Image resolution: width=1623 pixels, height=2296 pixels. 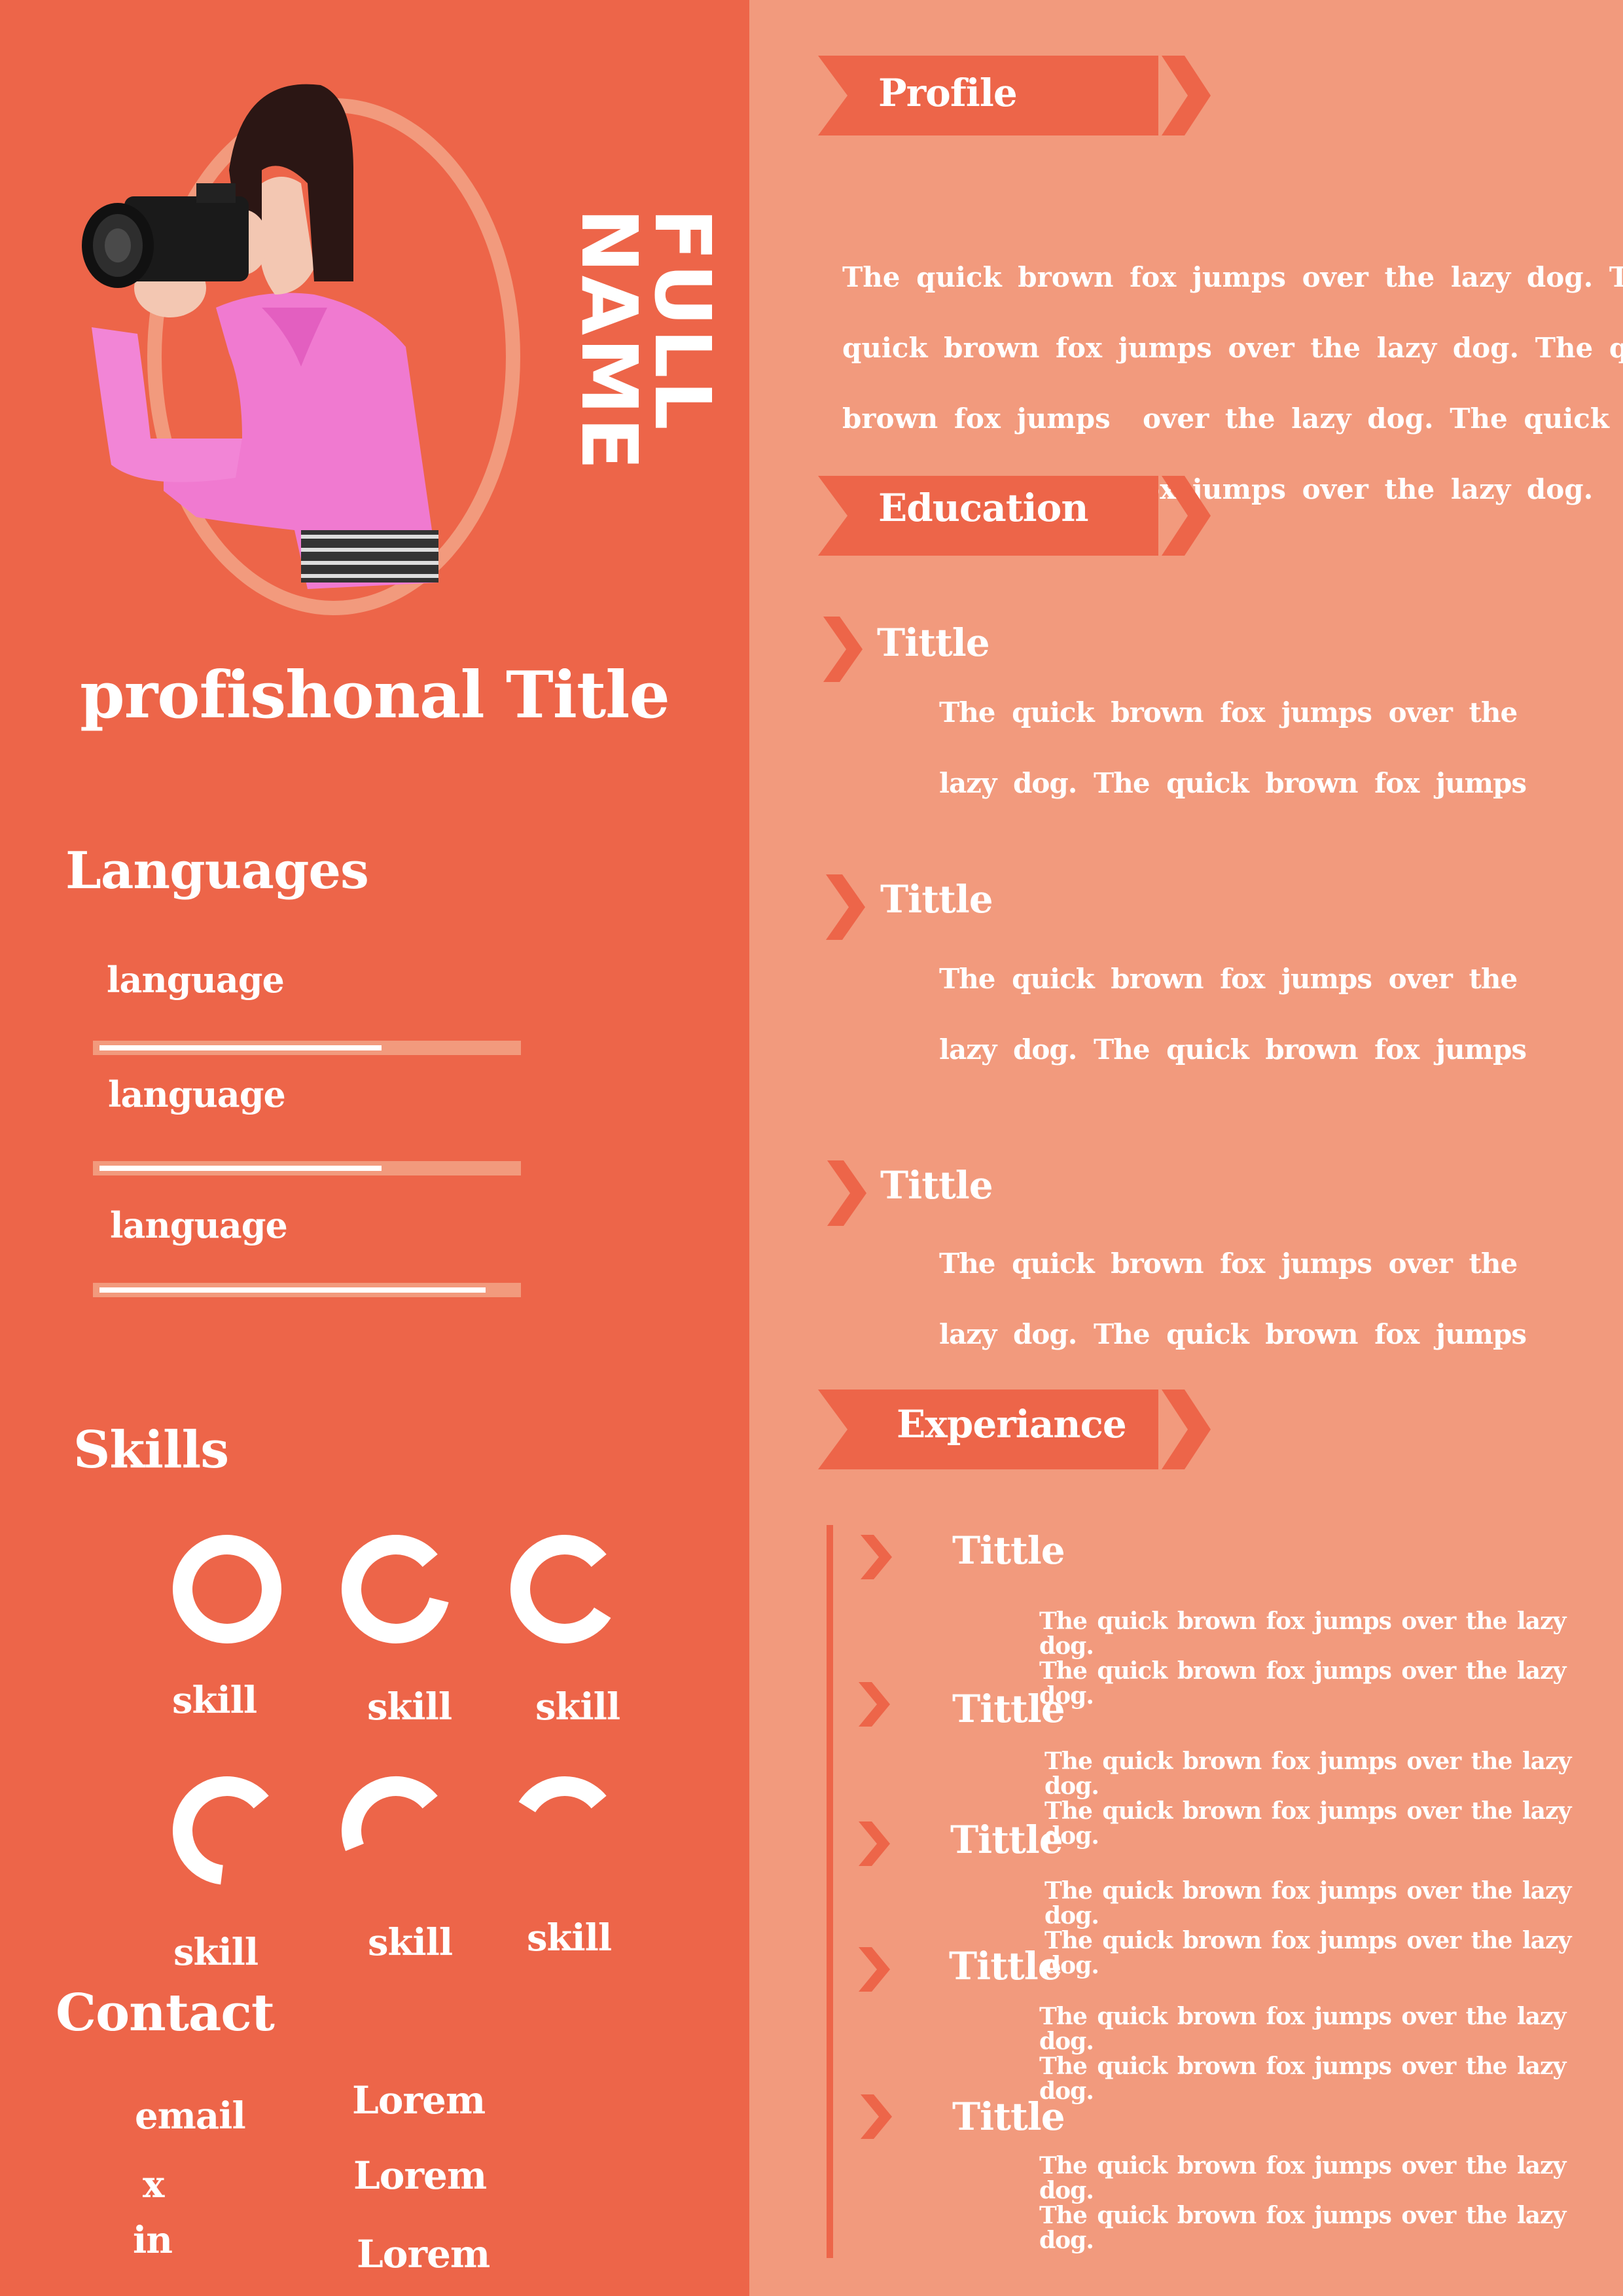 I want to click on contact-email-value: Lorem, so click(x=419, y=2100).